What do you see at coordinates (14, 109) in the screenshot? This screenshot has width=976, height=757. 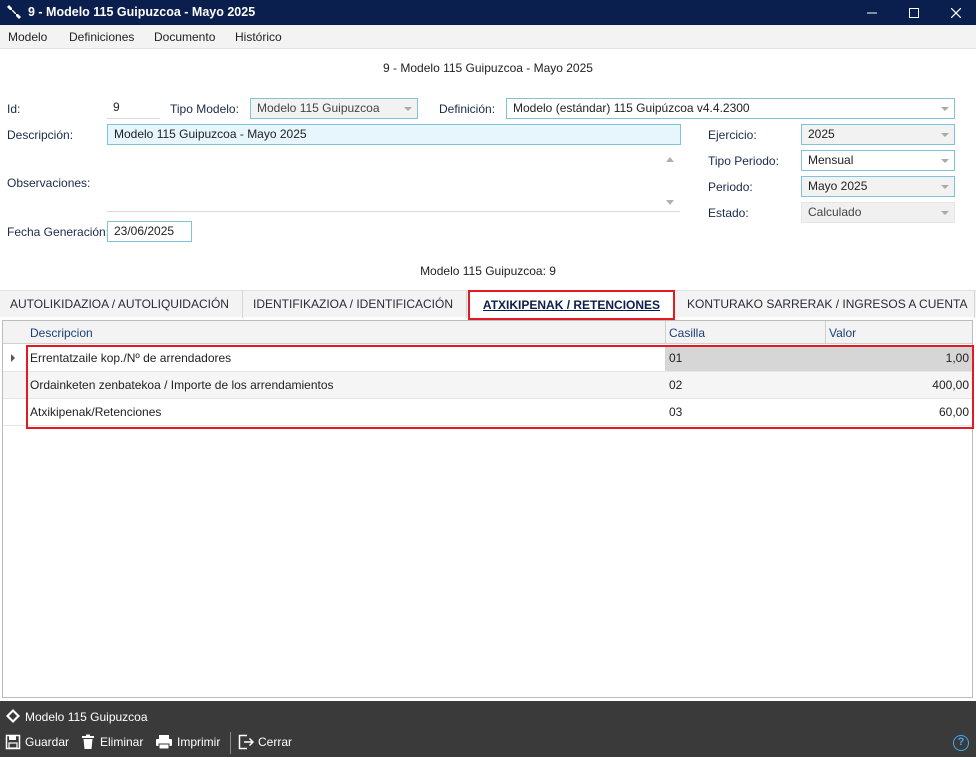 I see `id-label: Id:` at bounding box center [14, 109].